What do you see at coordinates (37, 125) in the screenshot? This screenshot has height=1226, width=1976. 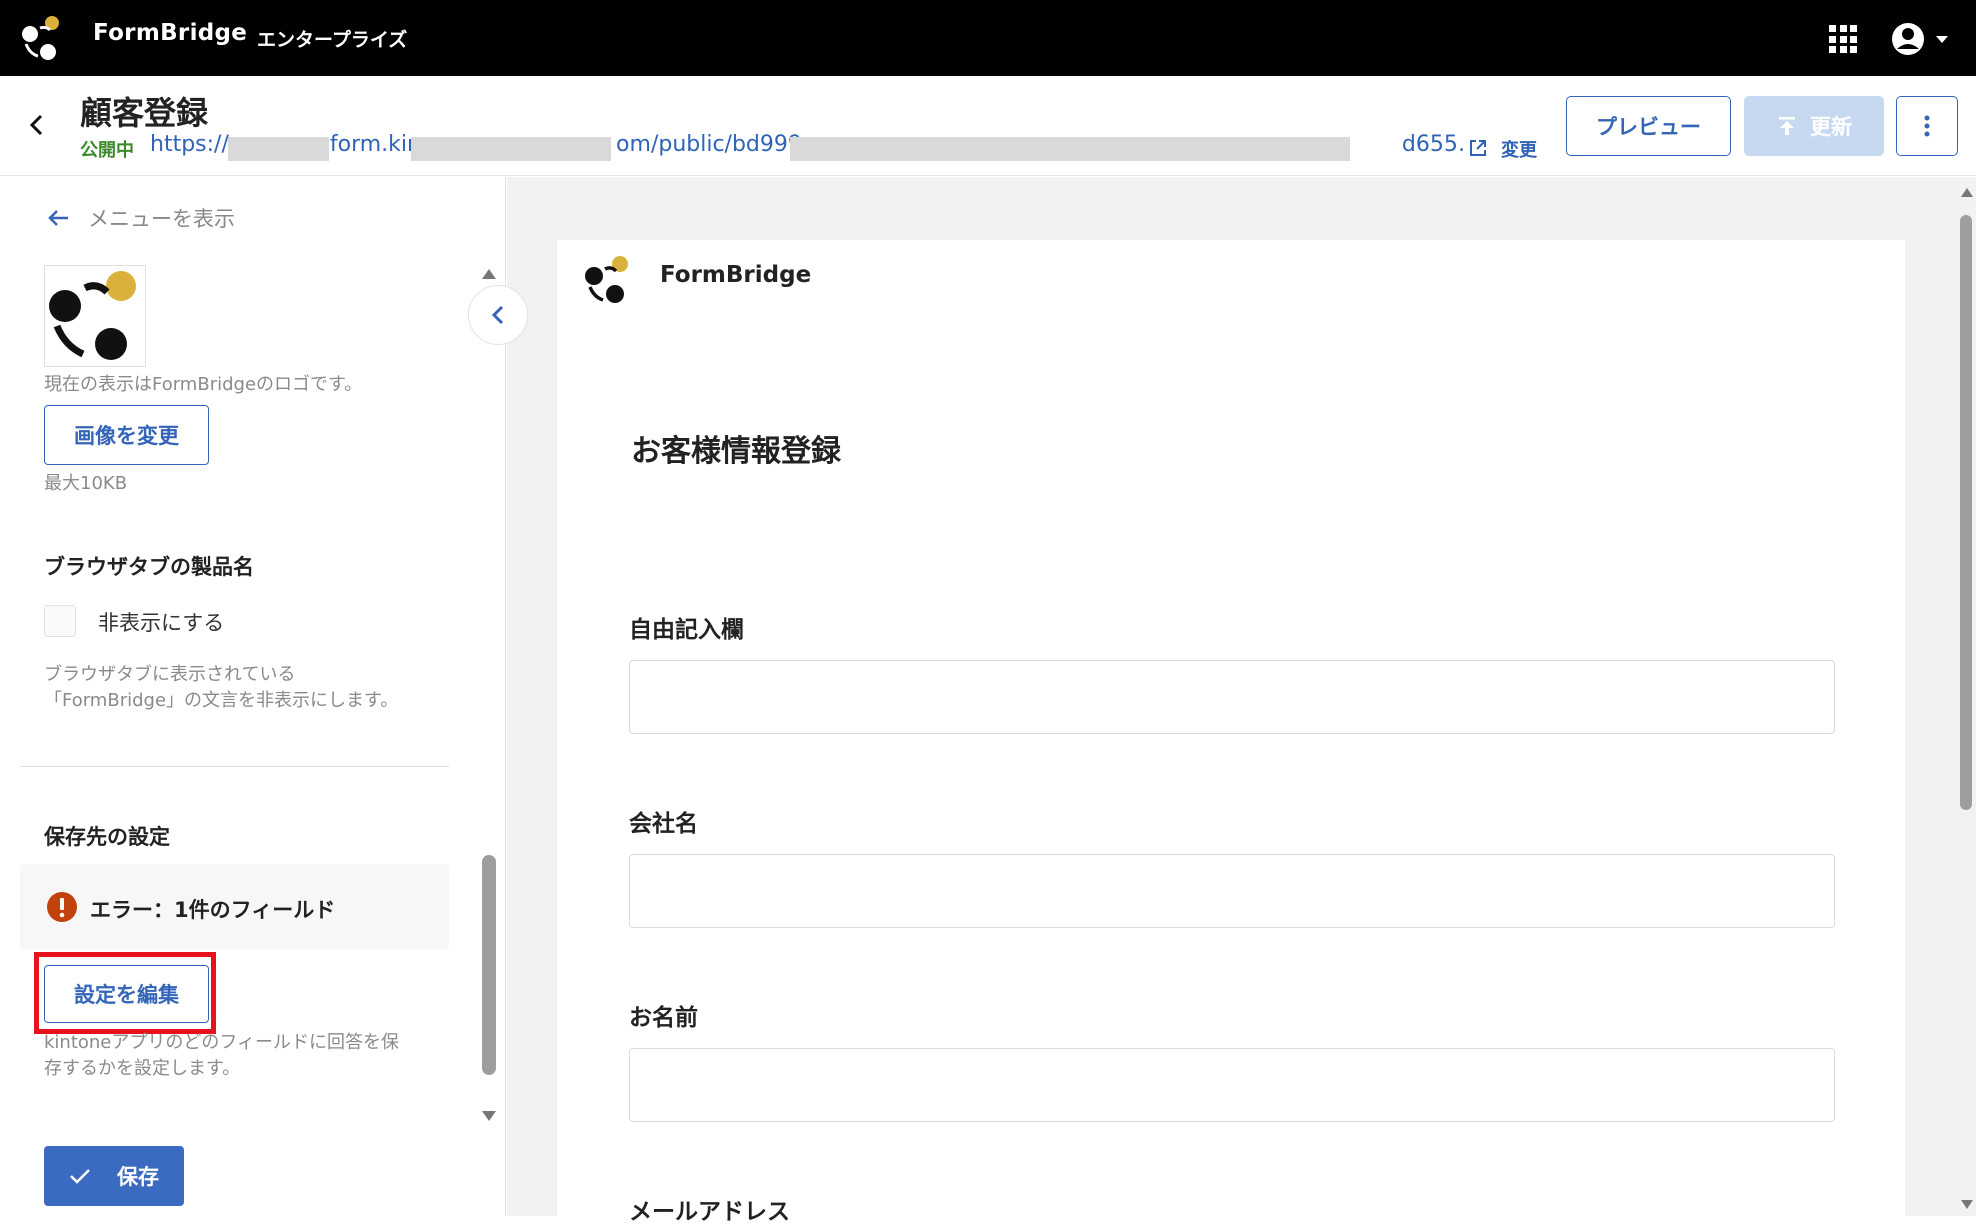 I see `back-arrow-icon` at bounding box center [37, 125].